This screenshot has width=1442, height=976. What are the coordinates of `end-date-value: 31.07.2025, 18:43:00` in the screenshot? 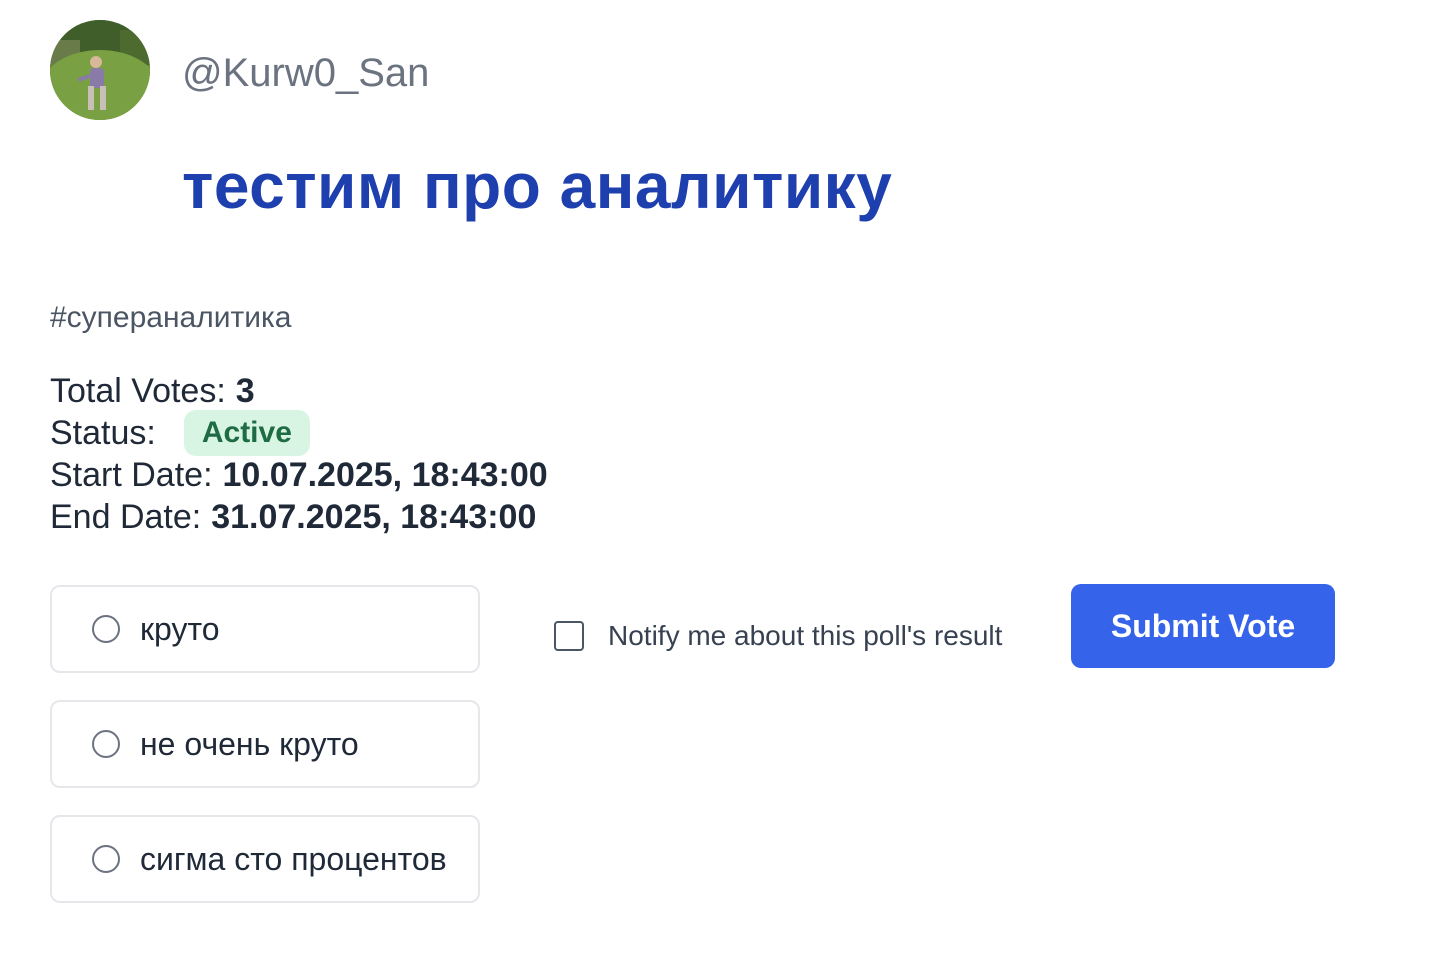 It's located at (374, 517).